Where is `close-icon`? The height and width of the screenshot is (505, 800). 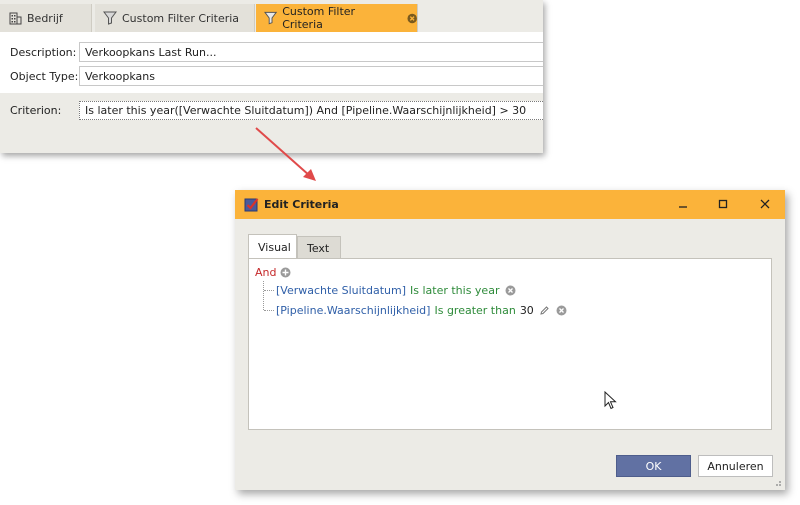 close-icon is located at coordinates (765, 204).